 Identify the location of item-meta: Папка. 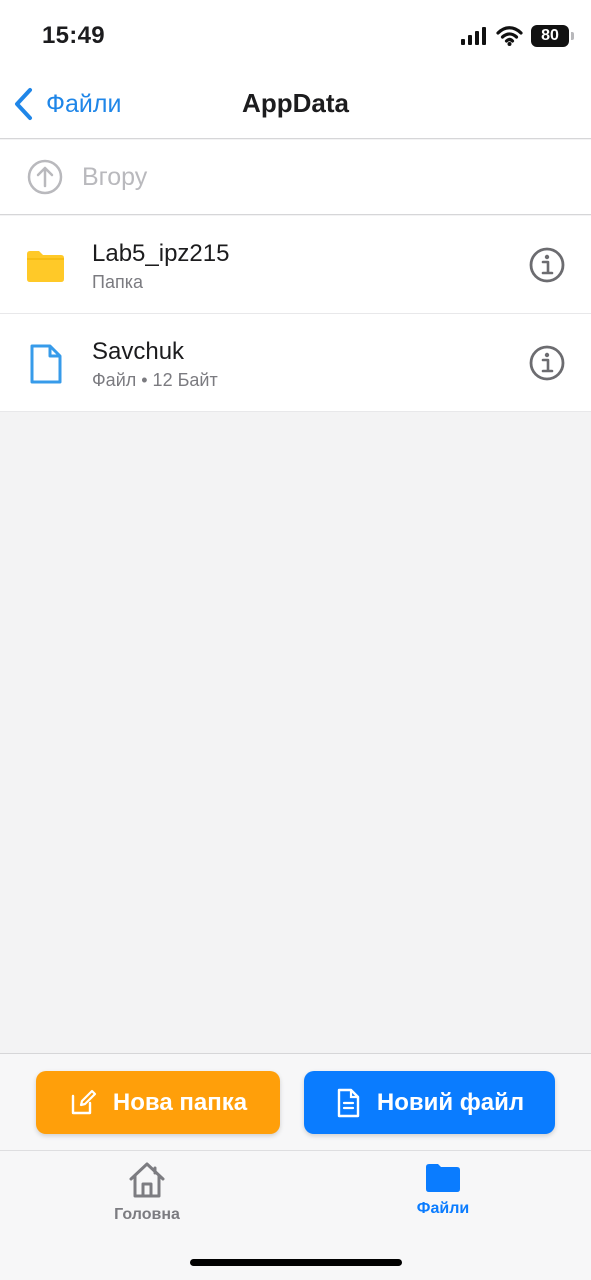
(117, 282).